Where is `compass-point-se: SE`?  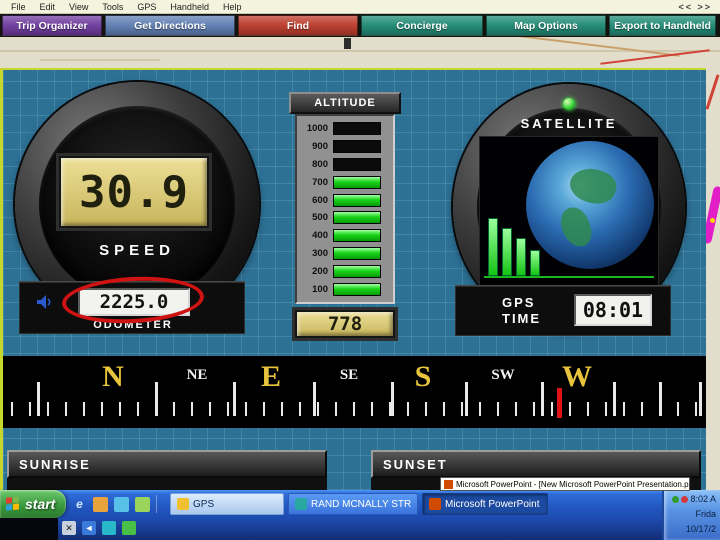
compass-point-se: SE is located at coordinates (349, 375).